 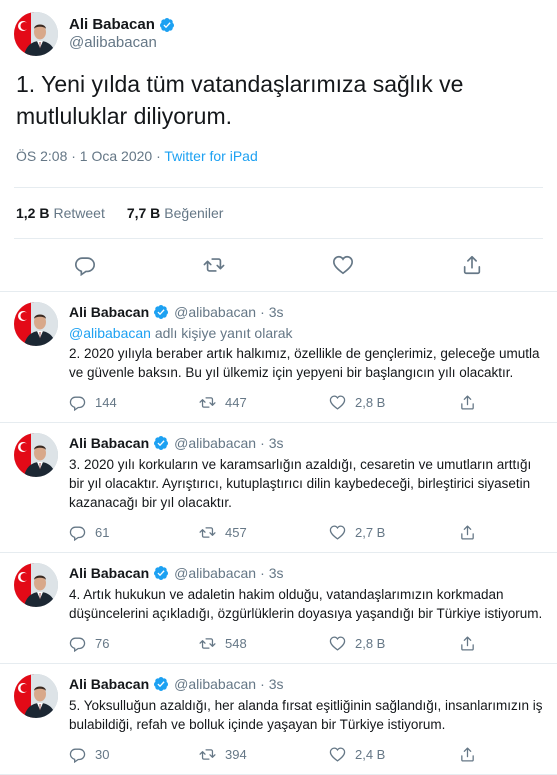 What do you see at coordinates (394, 754) in the screenshot?
I see `like-action: 2,4 B` at bounding box center [394, 754].